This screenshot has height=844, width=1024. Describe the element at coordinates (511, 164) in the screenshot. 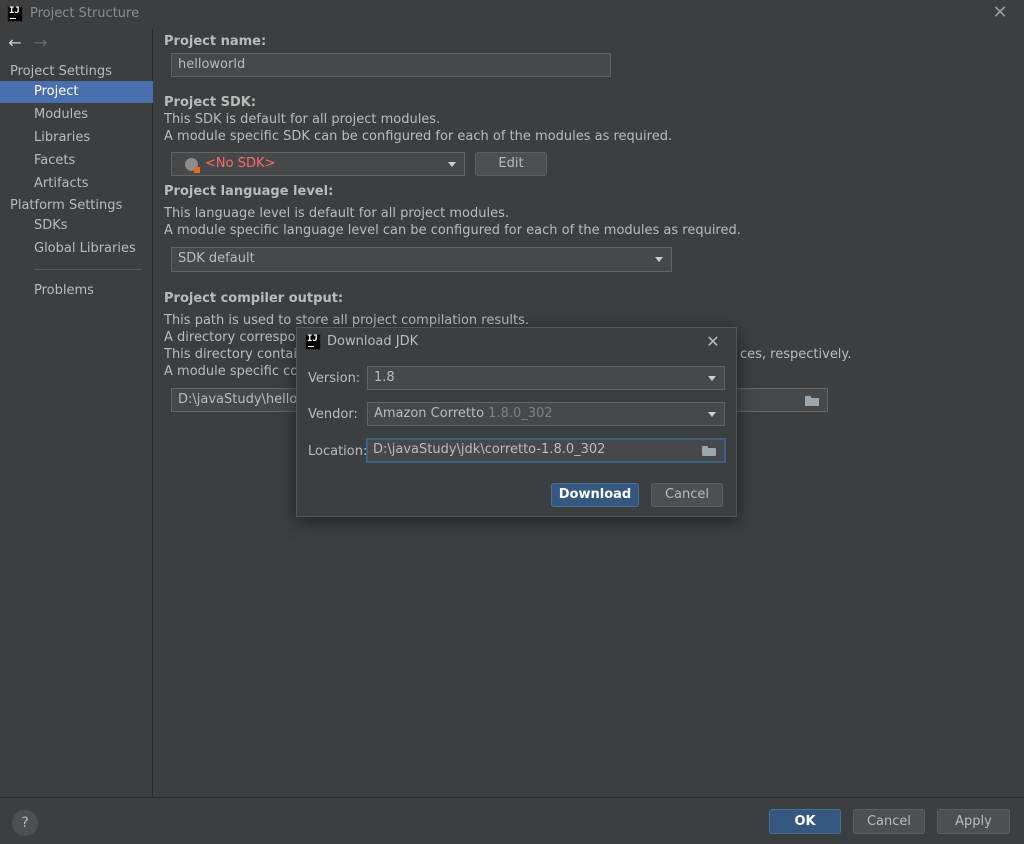

I see `sdk-edit-button: Edit` at that location.